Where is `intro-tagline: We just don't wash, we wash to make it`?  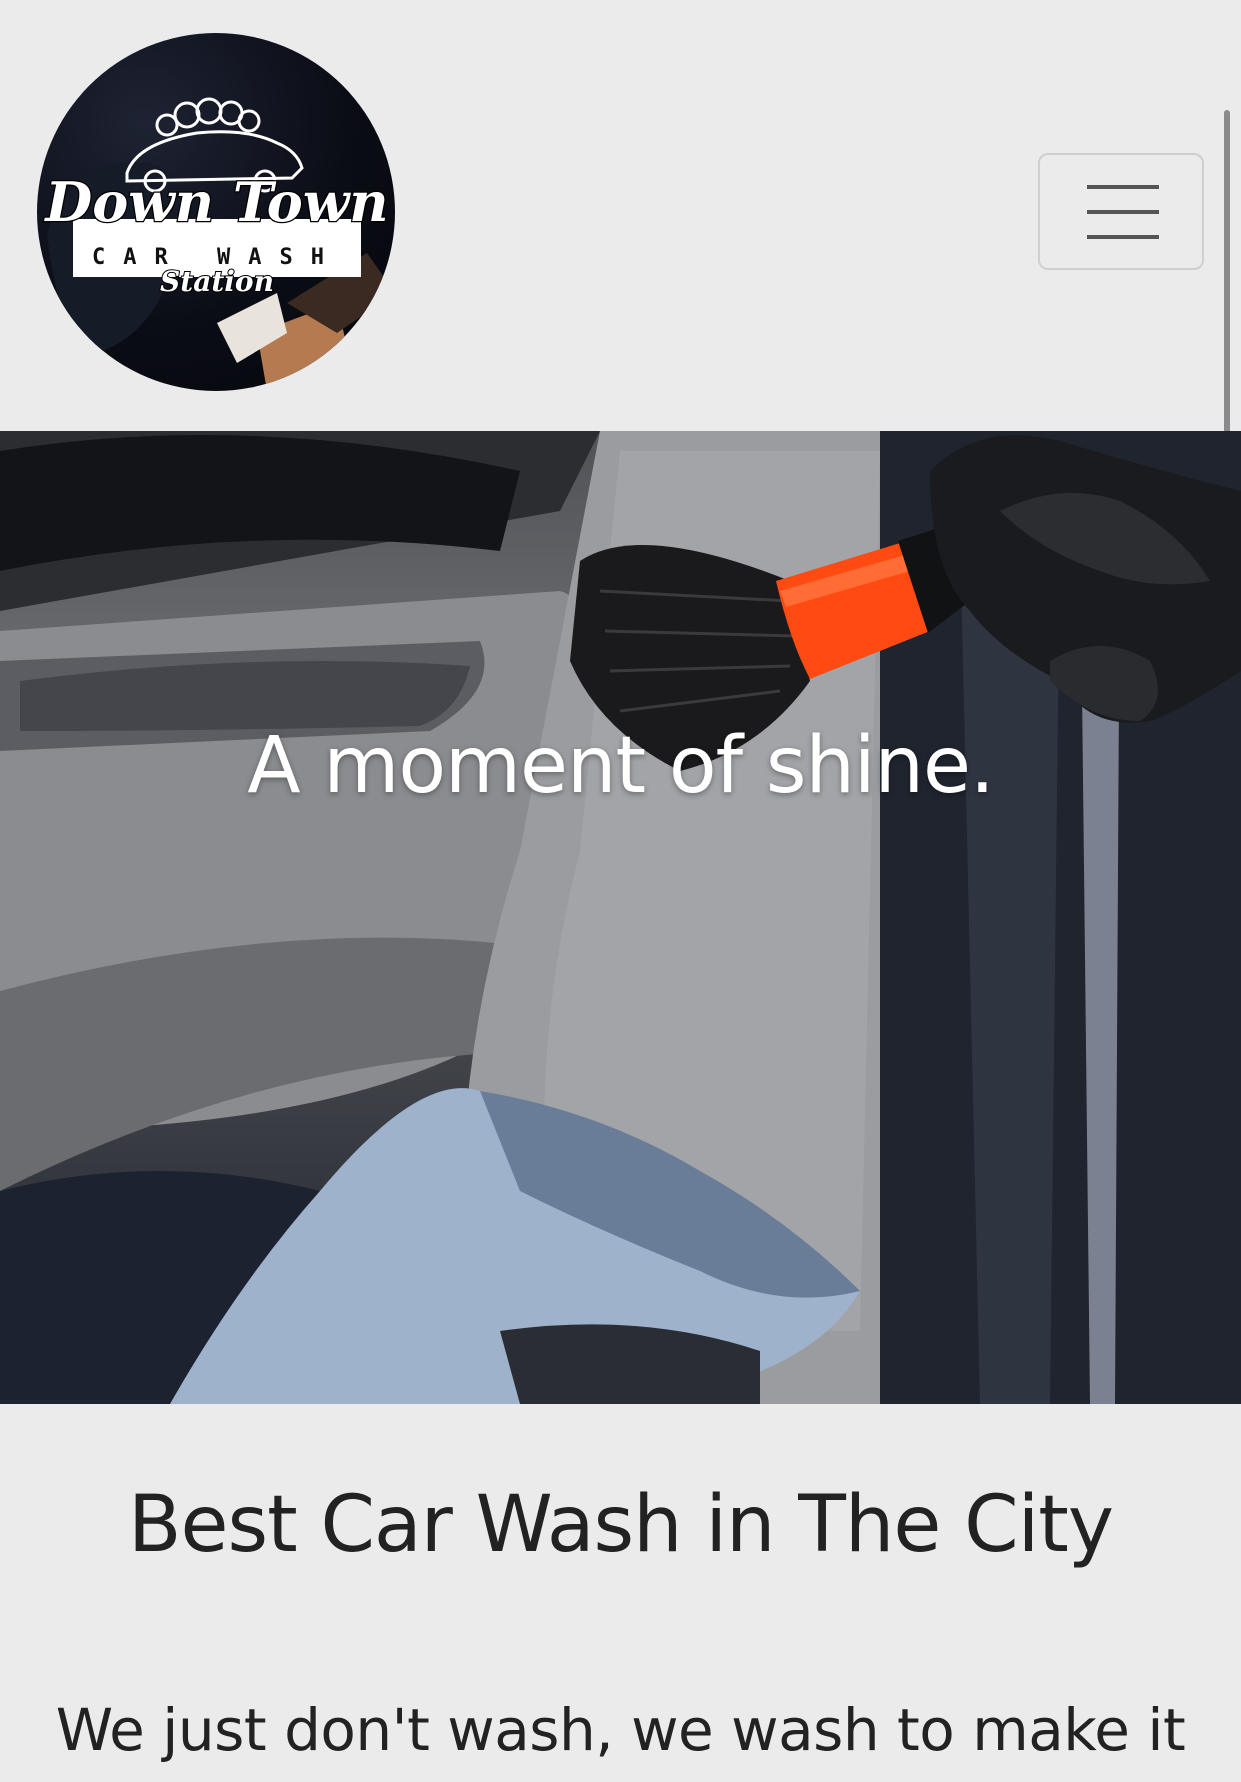
intro-tagline: We just don't wash, we wash to make it is located at coordinates (620, 1730).